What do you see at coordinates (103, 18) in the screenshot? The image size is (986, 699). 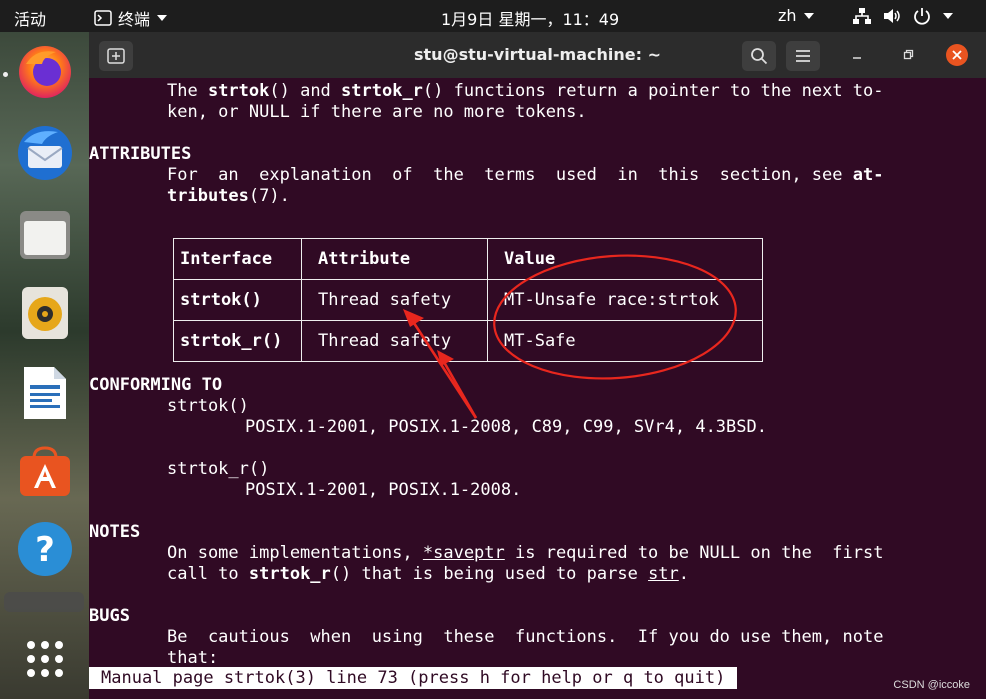 I see `terminal-icon` at bounding box center [103, 18].